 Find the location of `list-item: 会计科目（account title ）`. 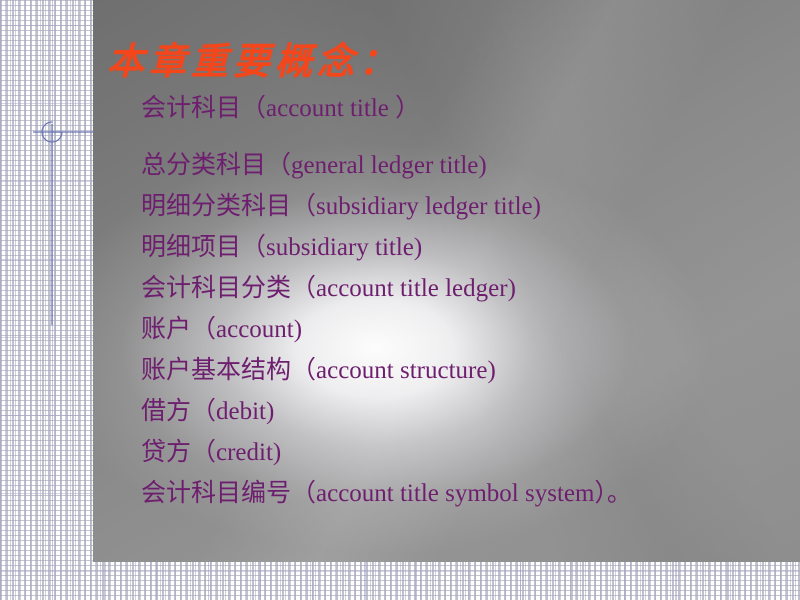

list-item: 会计科目（account title ） is located at coordinates (281, 108).